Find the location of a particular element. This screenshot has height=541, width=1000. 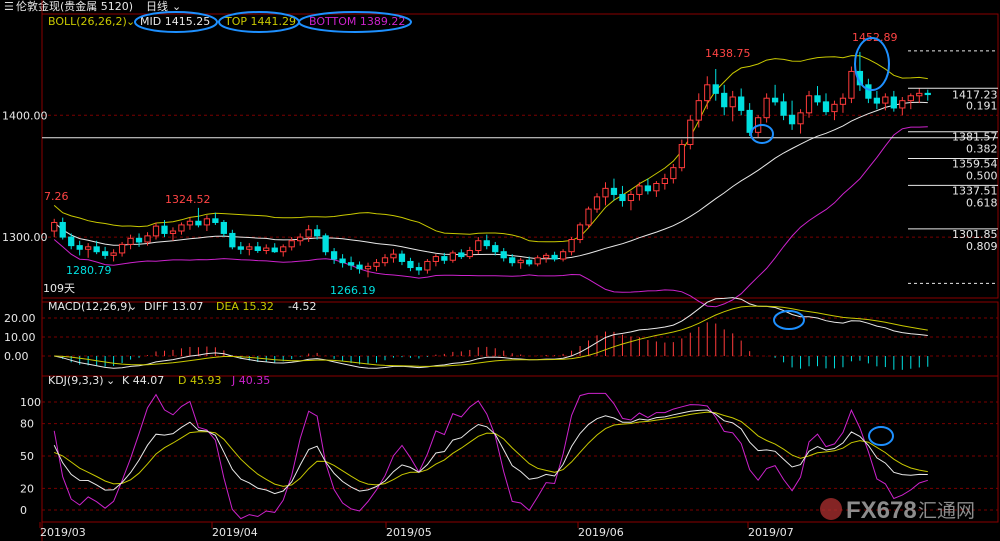

kdj-tick-label: 50 is located at coordinates (27, 456).